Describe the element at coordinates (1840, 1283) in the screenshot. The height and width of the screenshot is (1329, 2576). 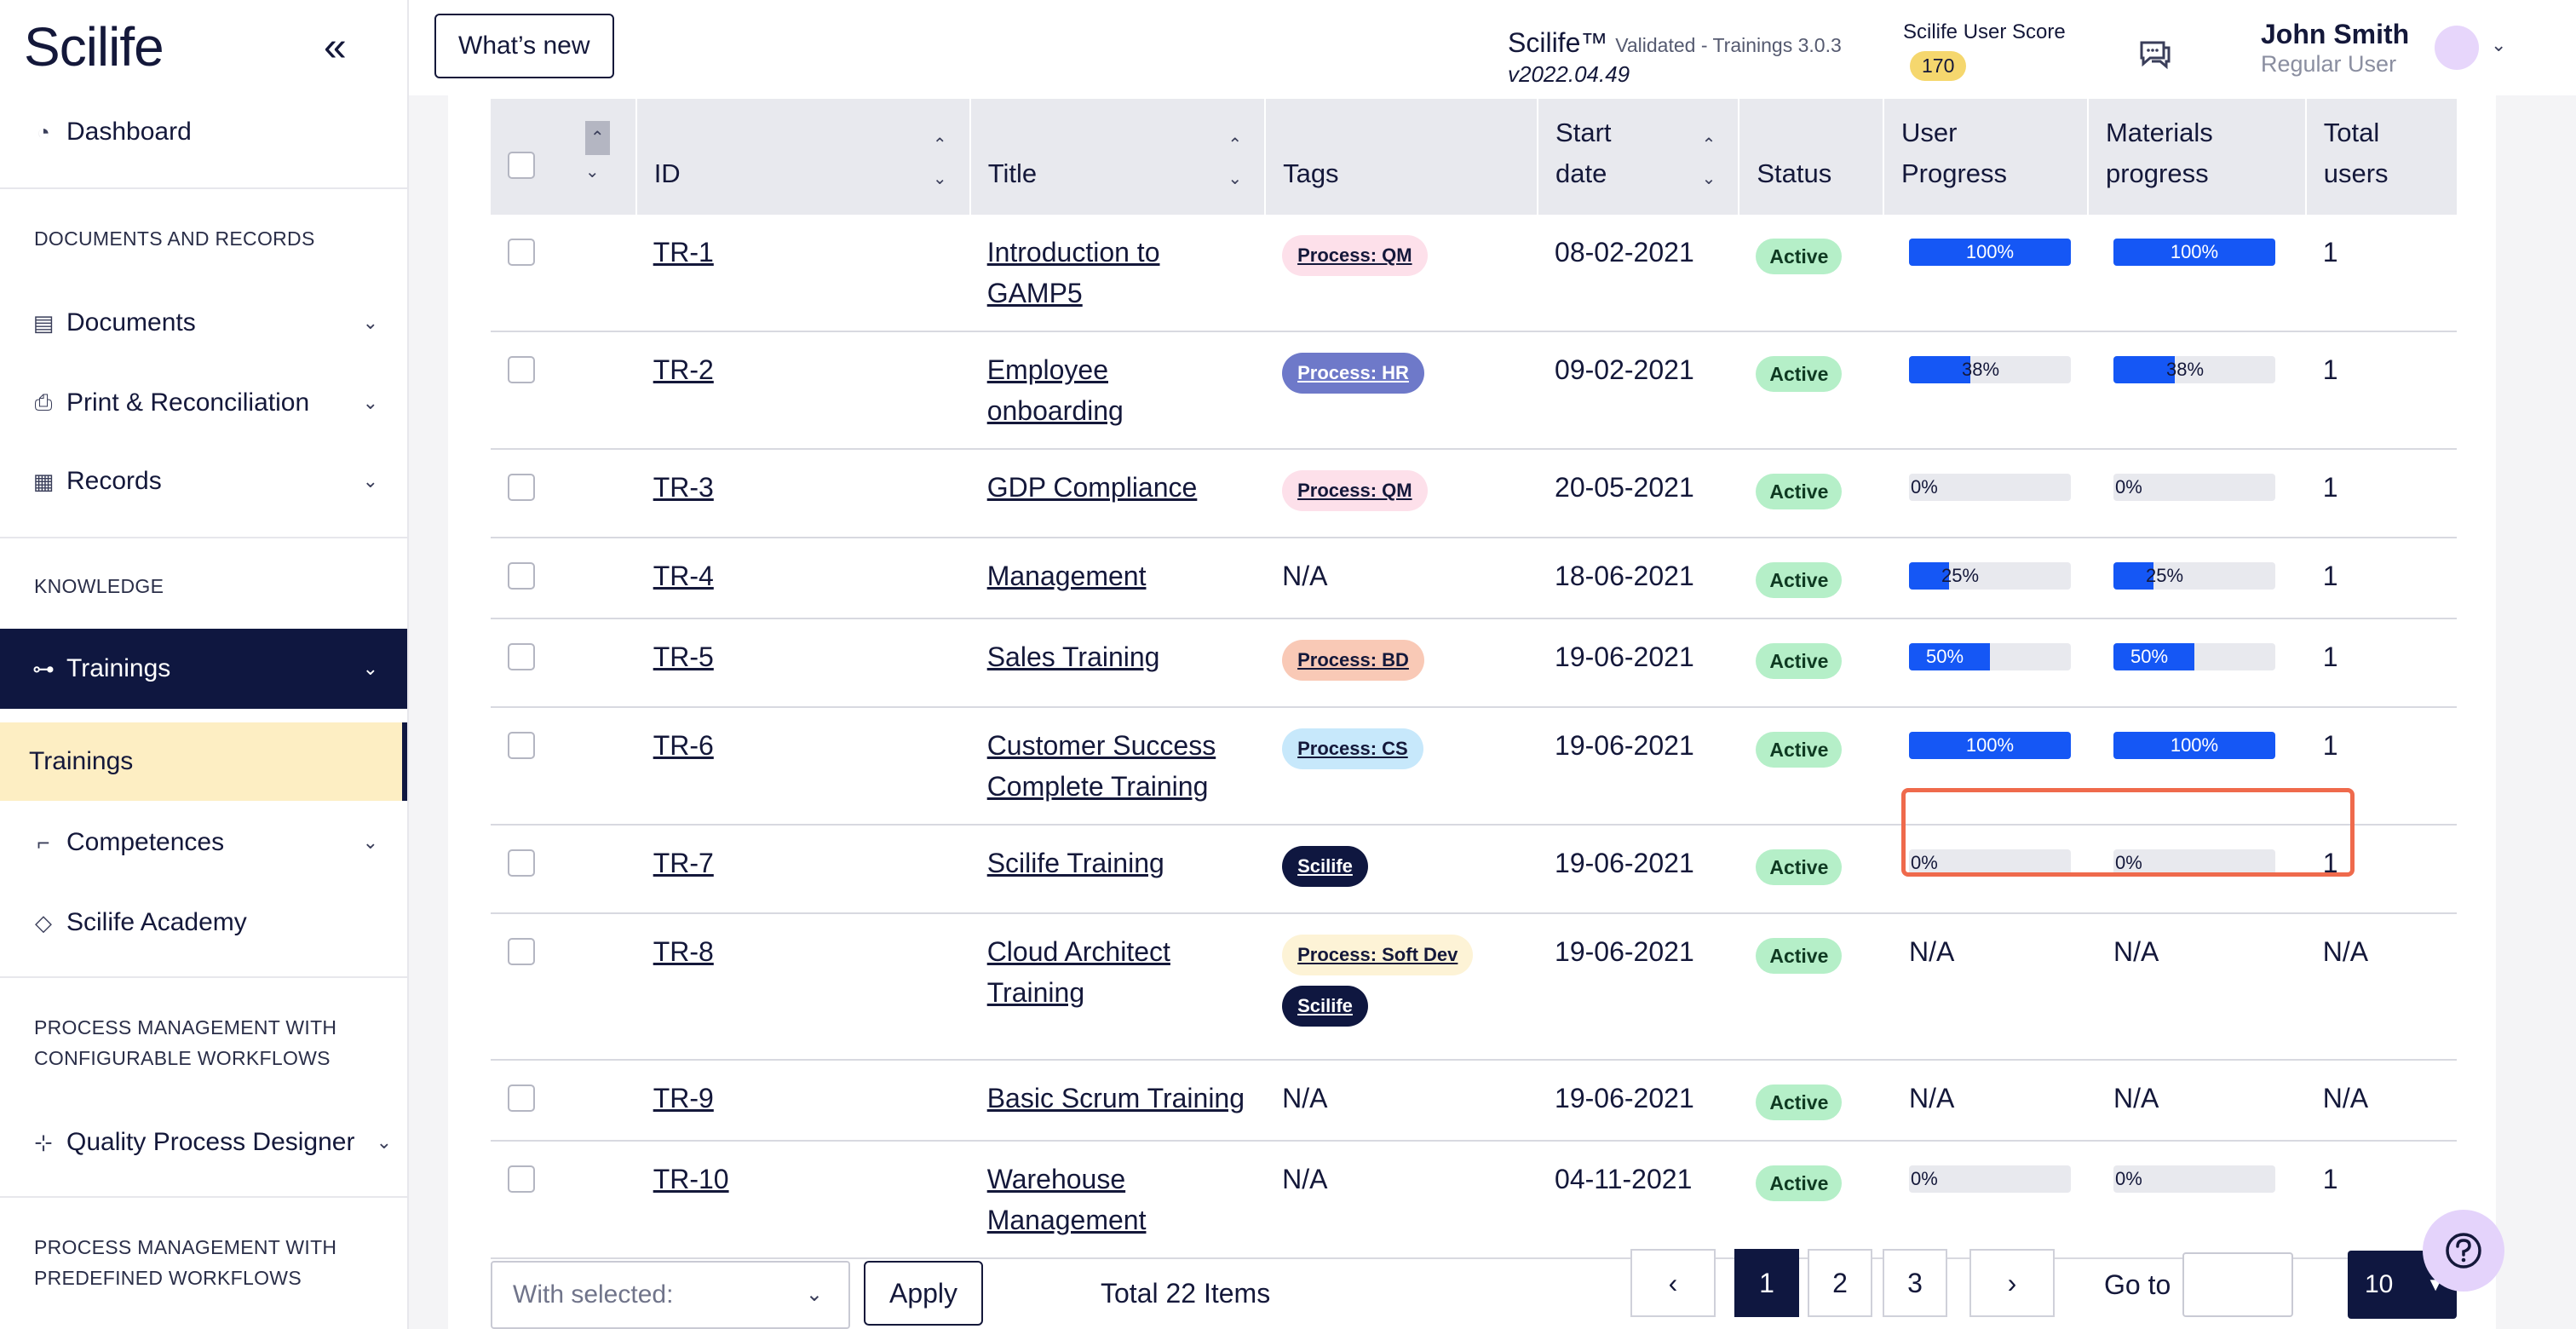
I see `page-button-2: 2` at that location.